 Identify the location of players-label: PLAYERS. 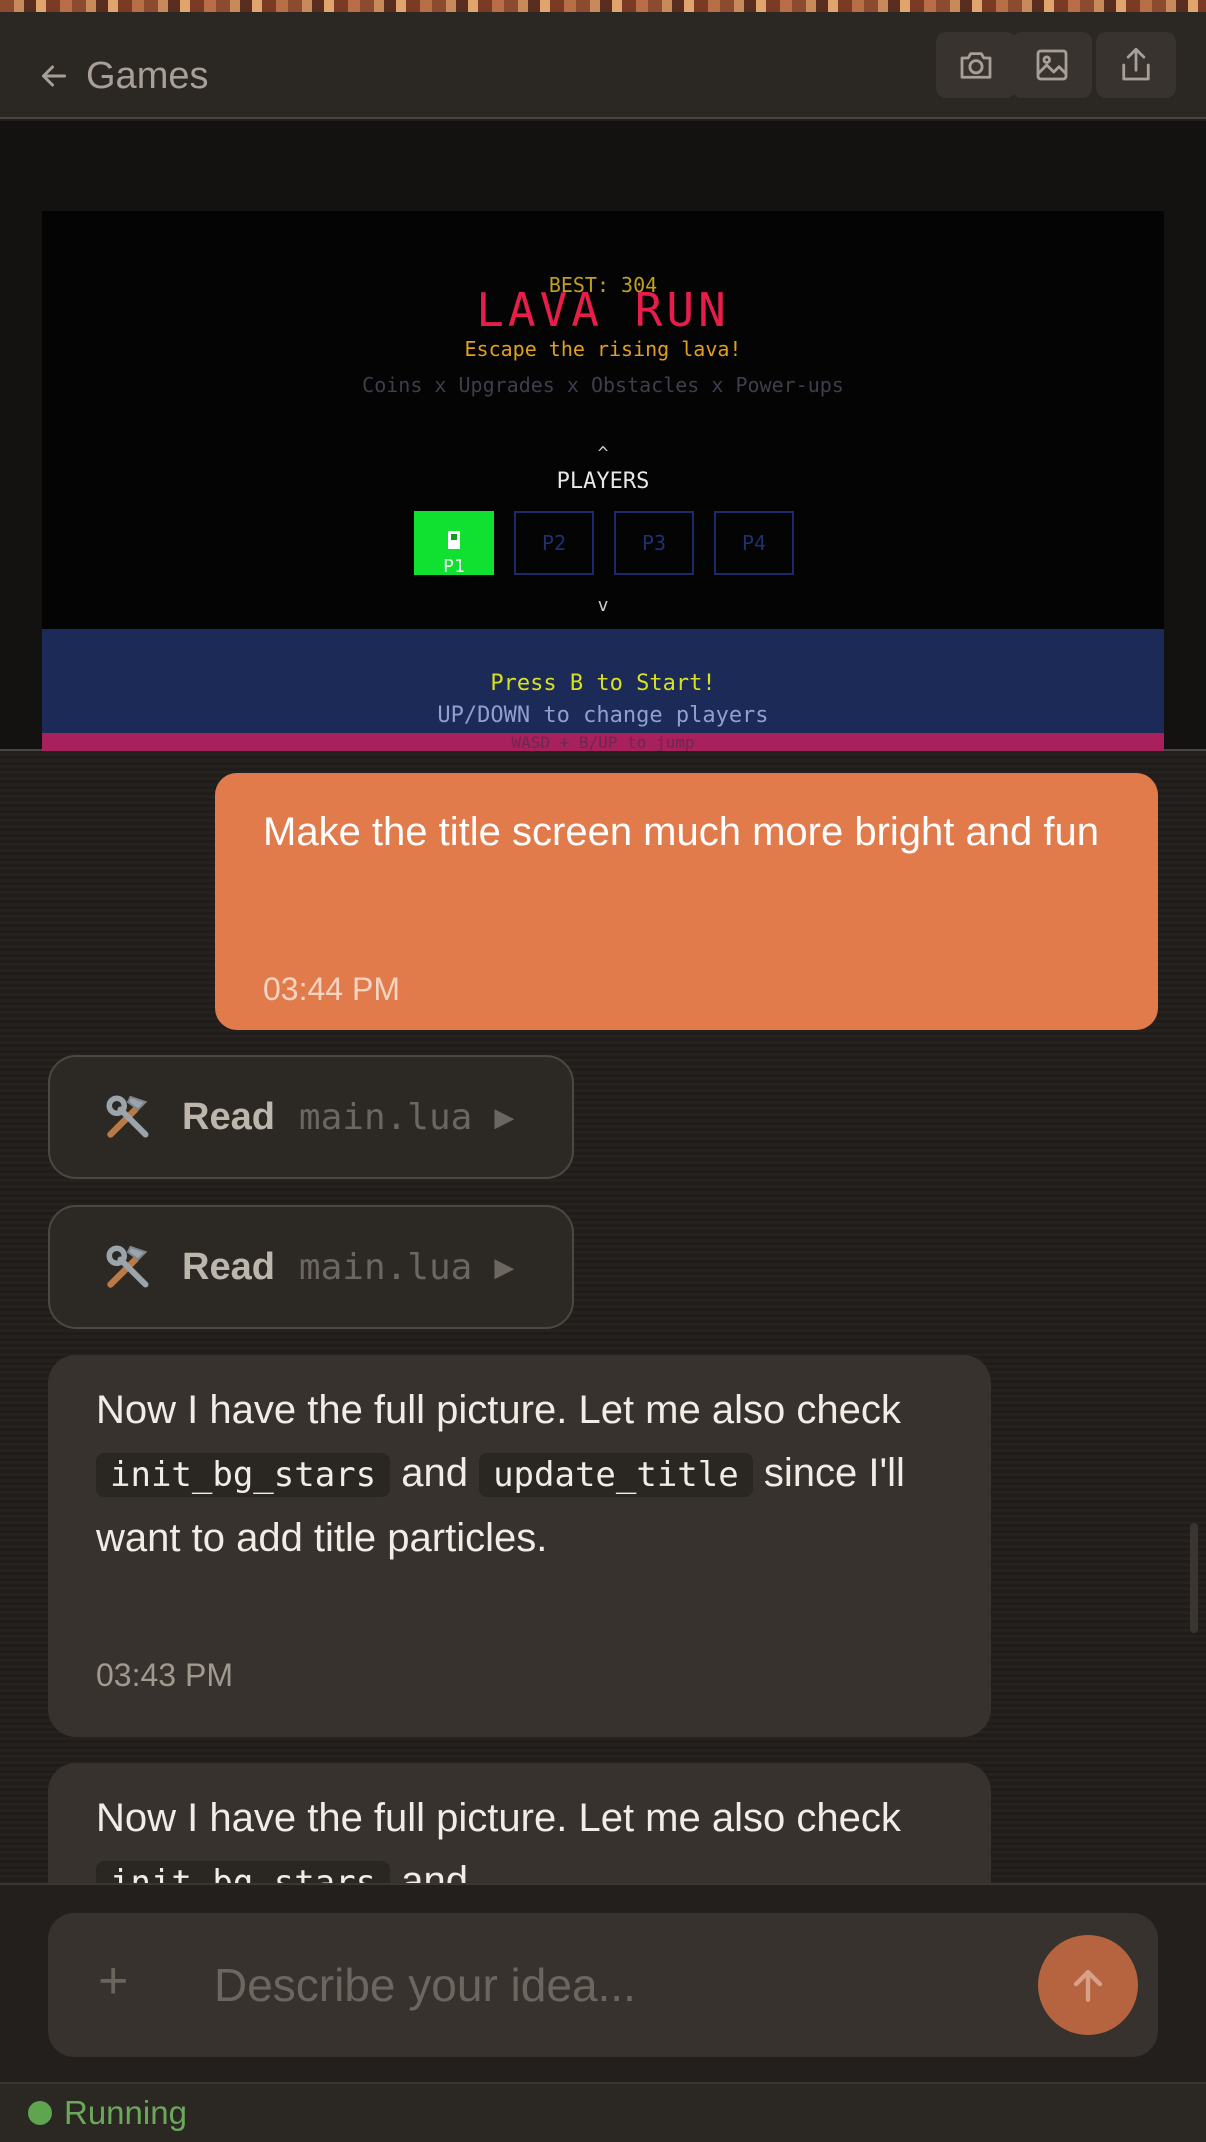
(603, 481).